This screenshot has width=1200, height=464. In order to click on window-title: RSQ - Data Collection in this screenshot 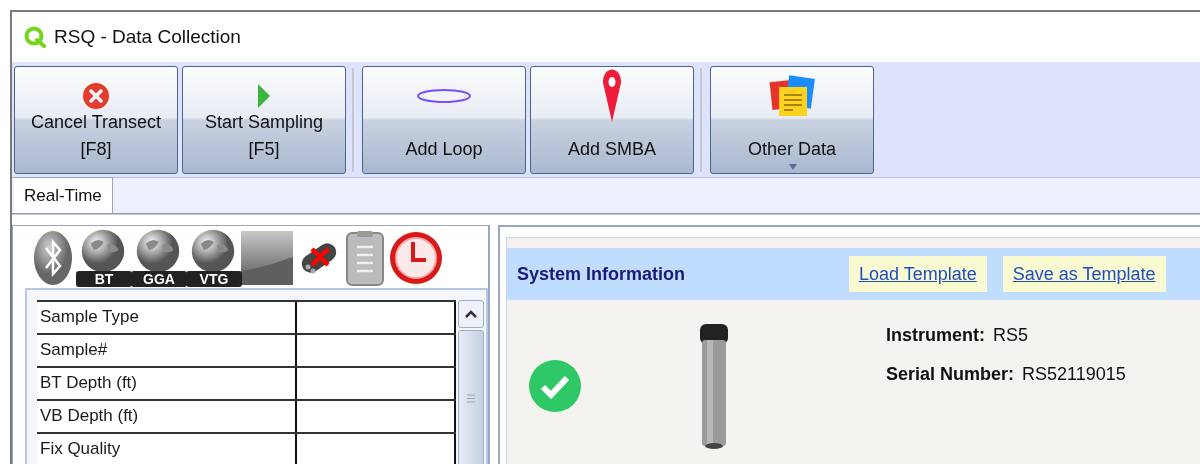, I will do `click(147, 36)`.